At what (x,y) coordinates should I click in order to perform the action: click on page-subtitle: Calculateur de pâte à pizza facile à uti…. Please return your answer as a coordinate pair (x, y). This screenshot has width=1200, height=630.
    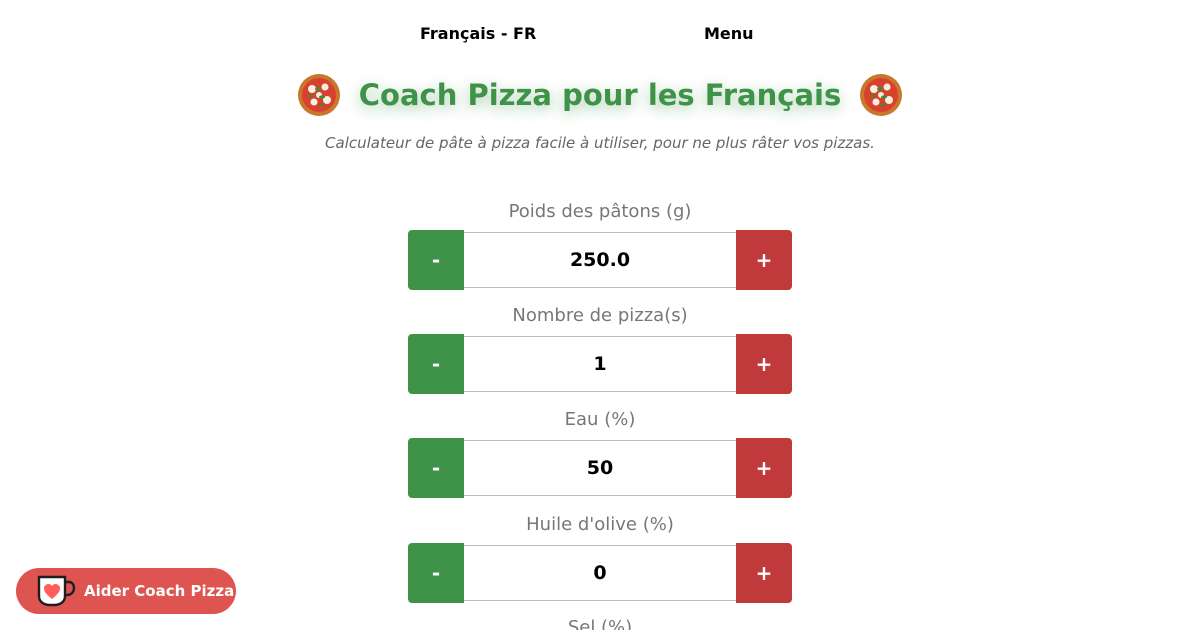
    Looking at the image, I should click on (600, 143).